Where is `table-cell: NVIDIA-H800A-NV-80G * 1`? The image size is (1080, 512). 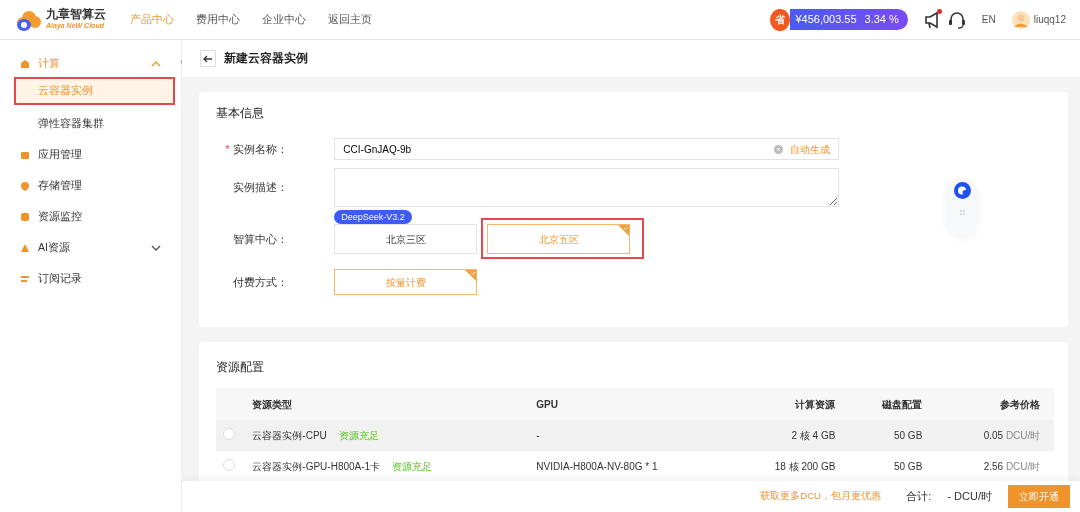
table-cell: NVIDIA-H800A-NV-80G * 1 is located at coordinates (597, 466).